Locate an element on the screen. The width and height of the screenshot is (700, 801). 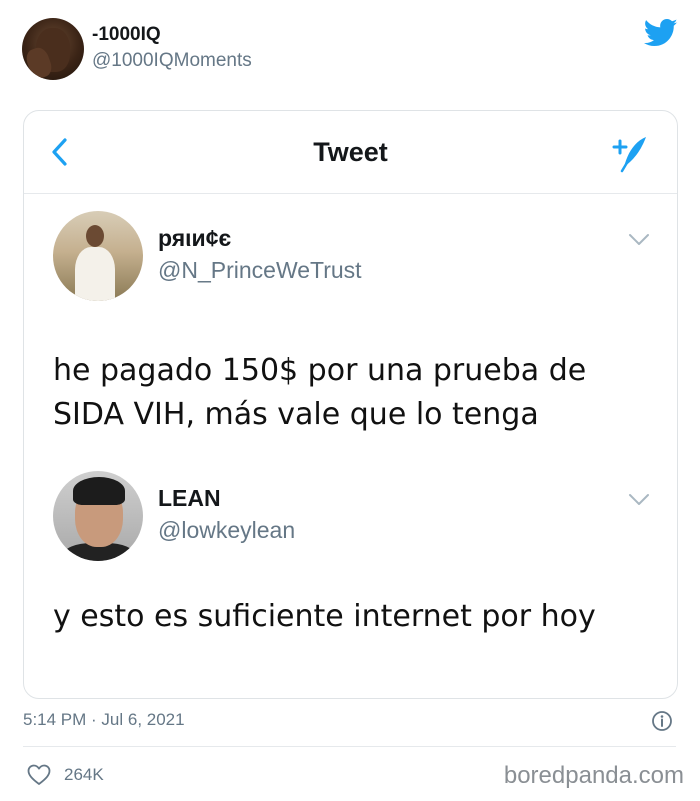
post-author-handle: @lowkeylean is located at coordinates (226, 530).